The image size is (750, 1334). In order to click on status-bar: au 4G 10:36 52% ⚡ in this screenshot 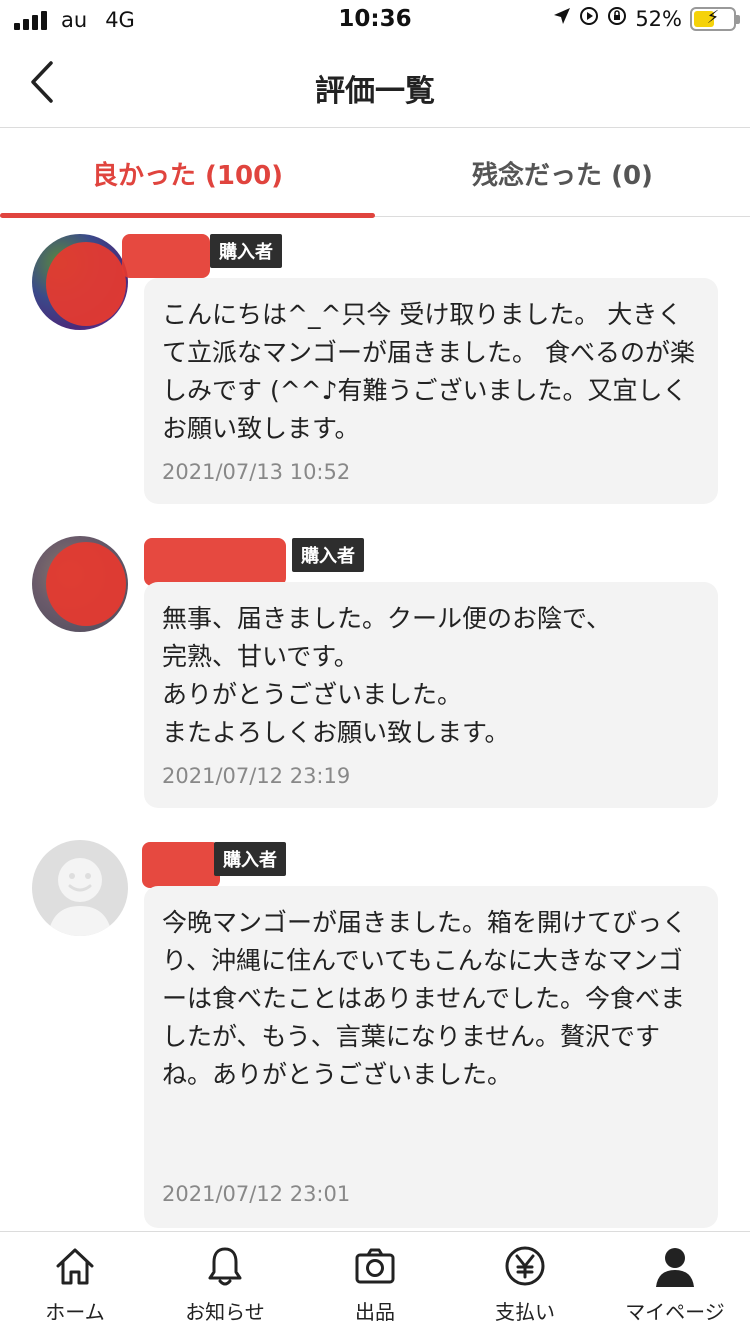, I will do `click(375, 22)`.